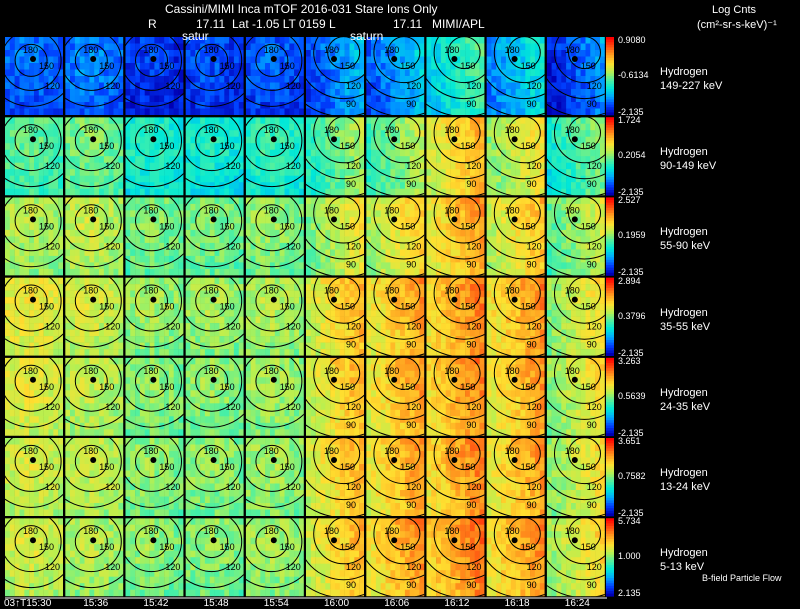 The image size is (800, 609). Describe the element at coordinates (632, 315) in the screenshot. I see `colorbar-mid: 0.3796` at that location.